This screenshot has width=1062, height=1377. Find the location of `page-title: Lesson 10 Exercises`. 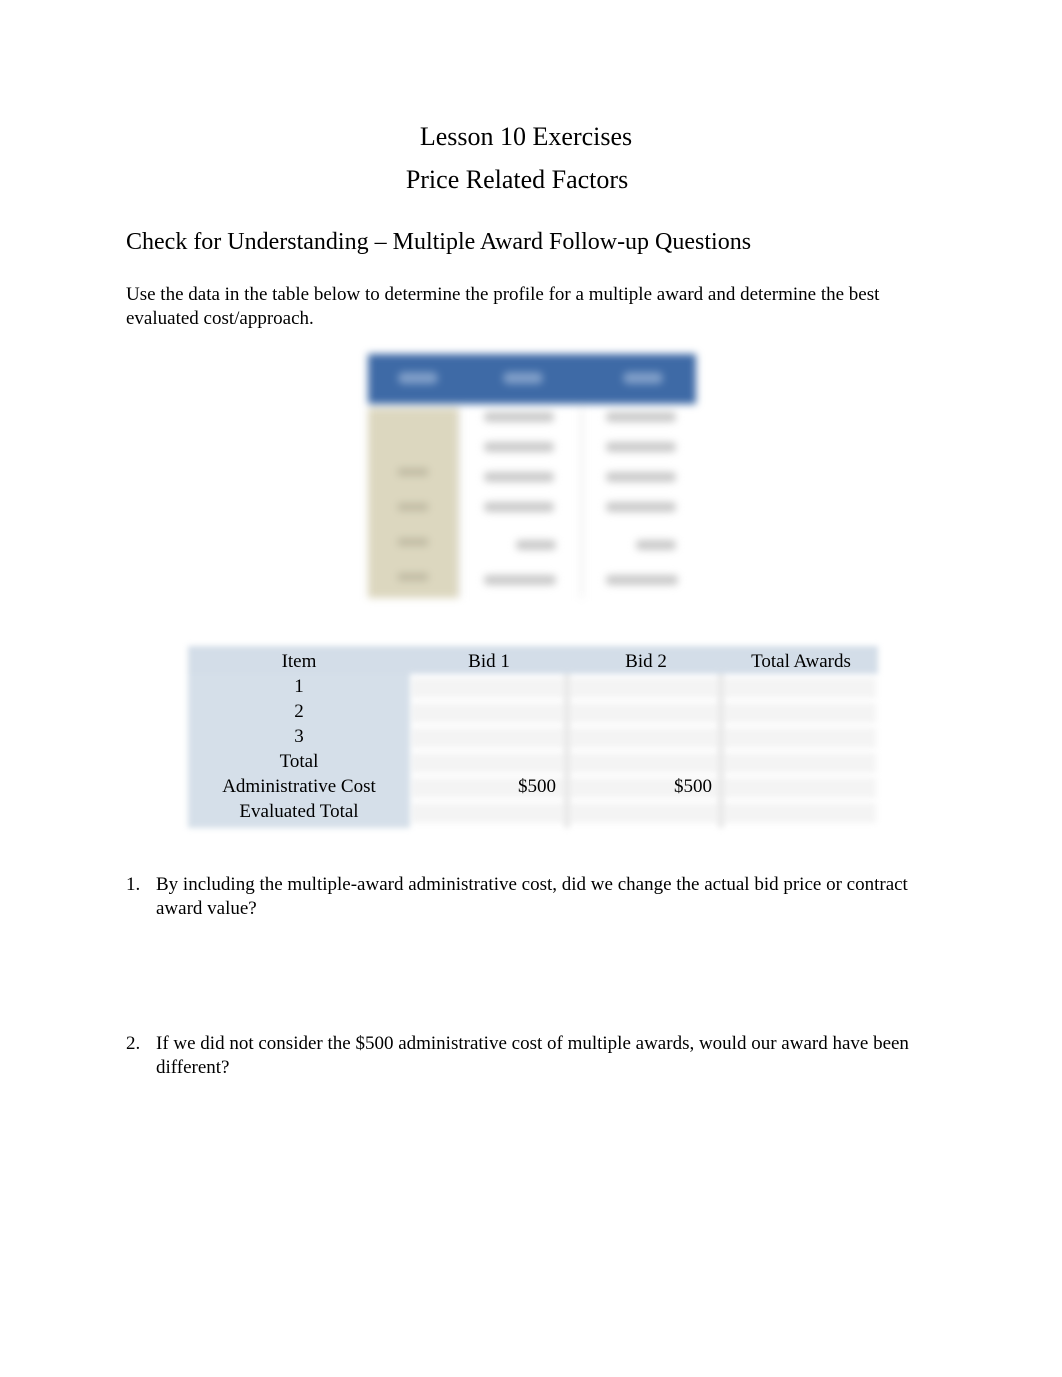

page-title: Lesson 10 Exercises is located at coordinates (526, 136).